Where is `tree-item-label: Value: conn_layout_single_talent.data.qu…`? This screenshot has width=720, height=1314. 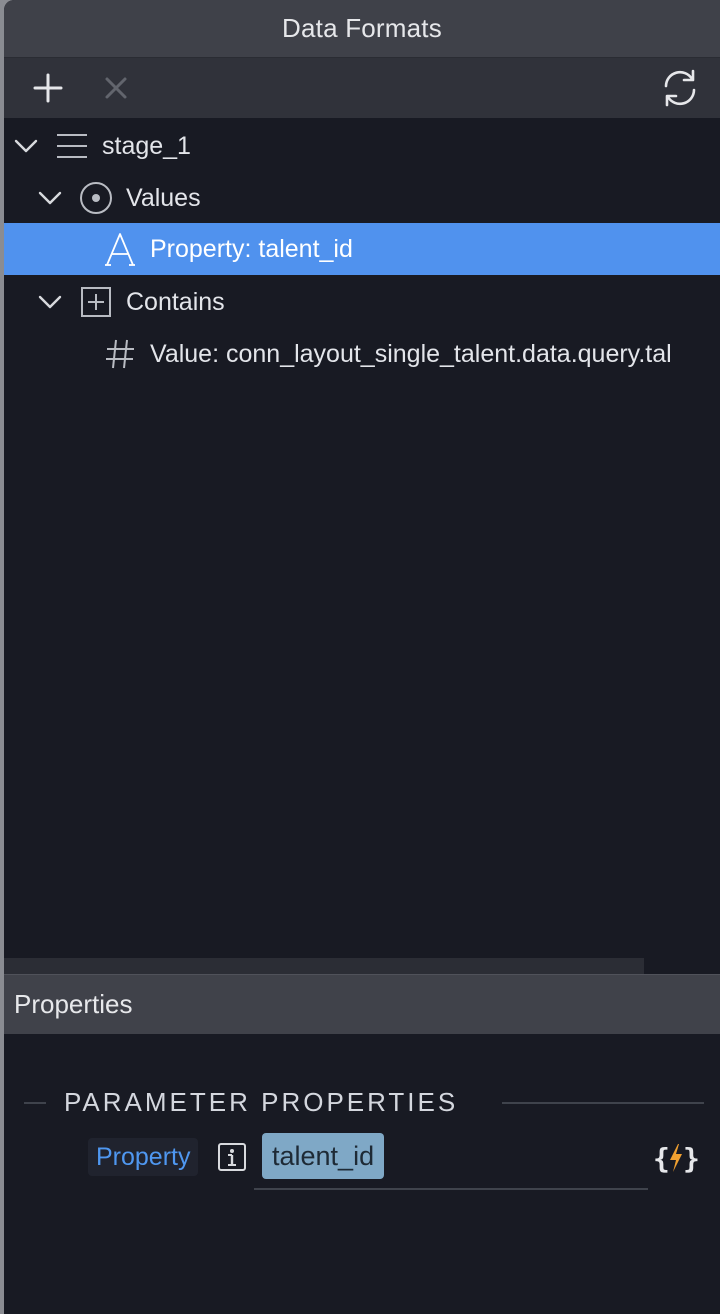
tree-item-label: Value: conn_layout_single_talent.data.qu… is located at coordinates (411, 354).